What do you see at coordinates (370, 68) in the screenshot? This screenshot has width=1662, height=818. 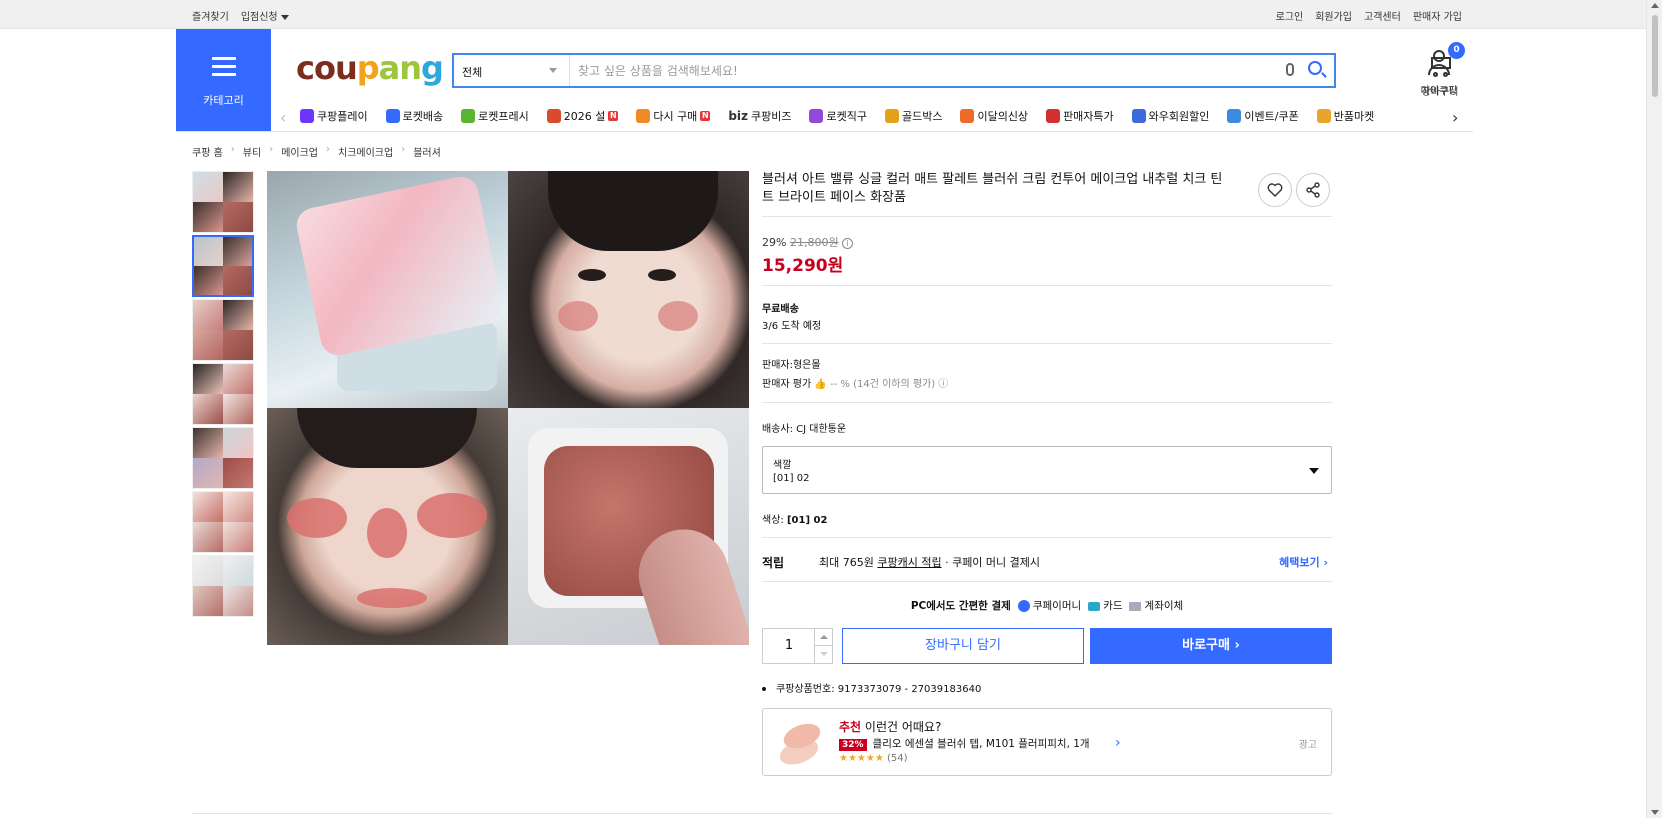 I see `coupang-logo: coupang` at bounding box center [370, 68].